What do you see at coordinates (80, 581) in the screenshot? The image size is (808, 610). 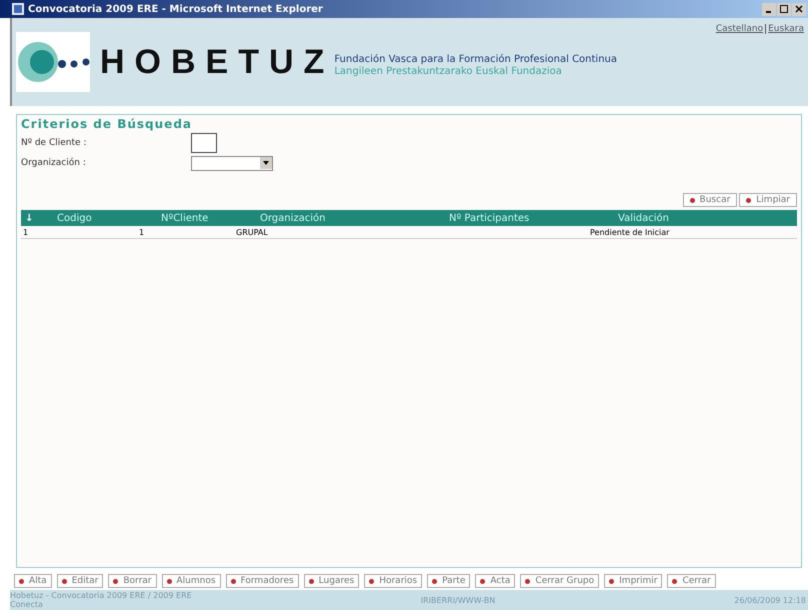 I see `action-button: Editar` at bounding box center [80, 581].